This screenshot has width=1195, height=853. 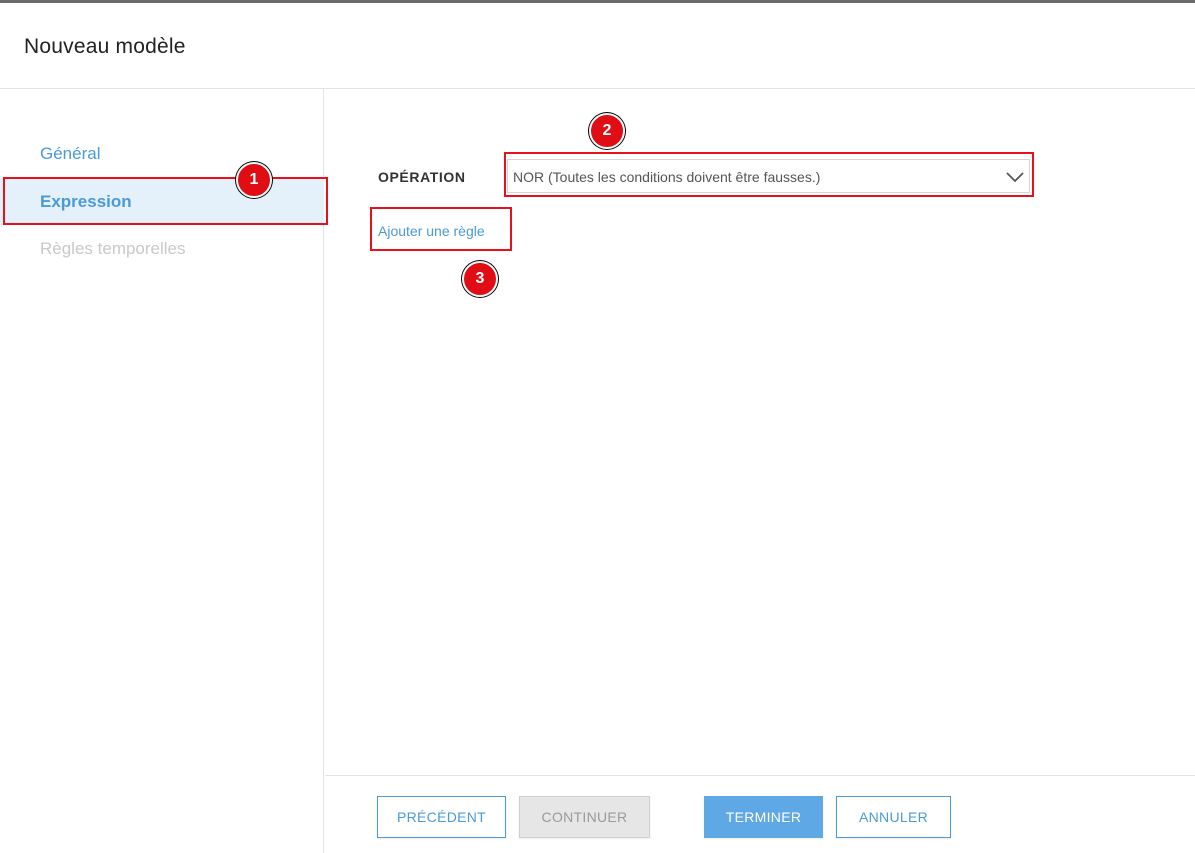 What do you see at coordinates (769, 174) in the screenshot?
I see `annotation-box-operation` at bounding box center [769, 174].